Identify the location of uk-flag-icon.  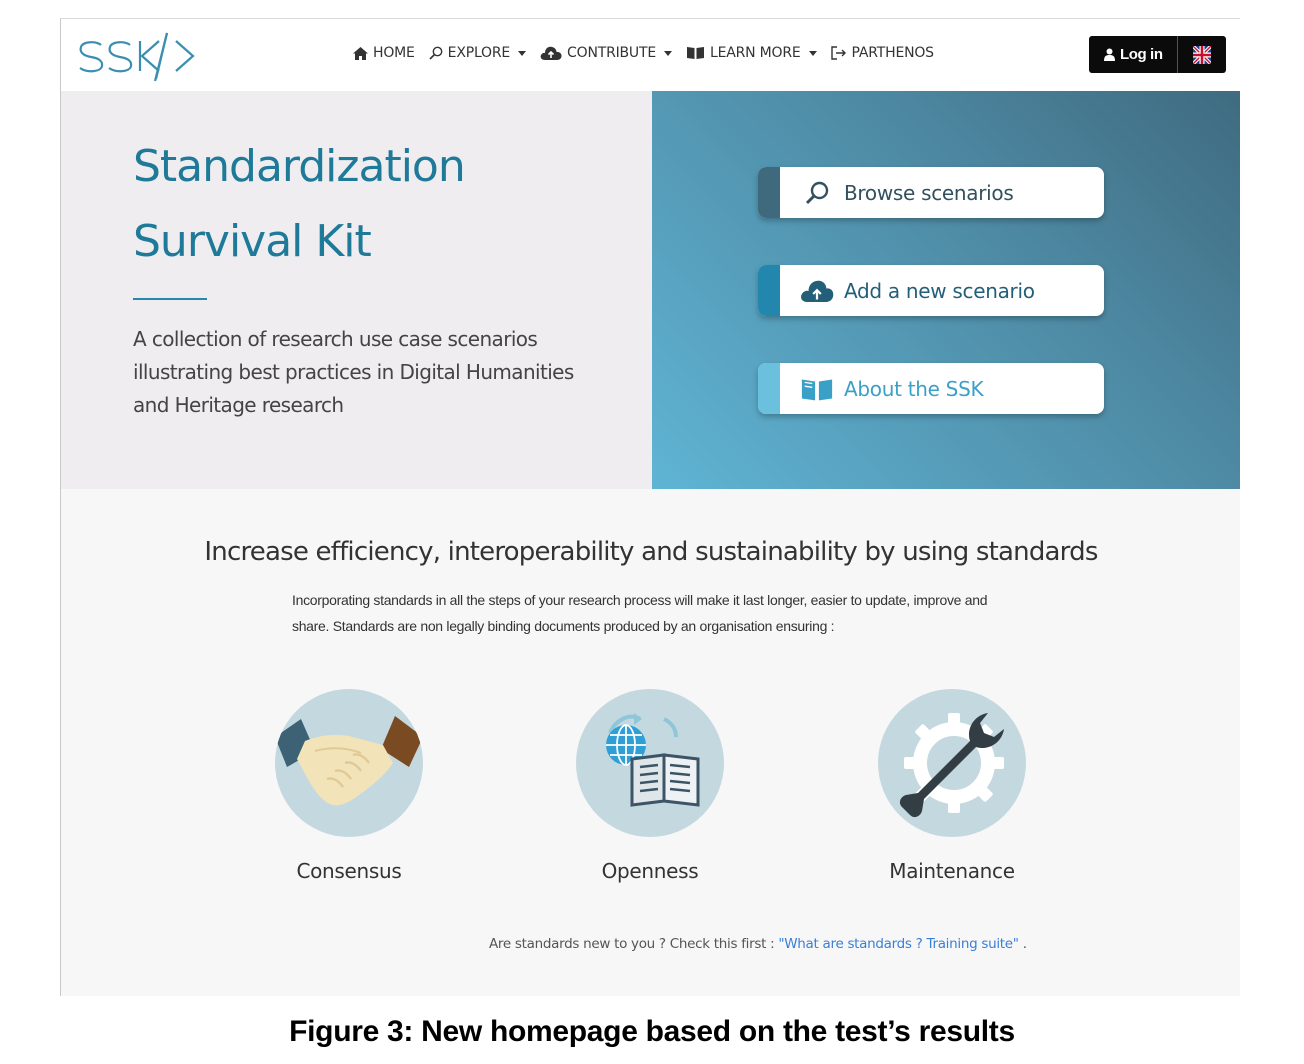
(1201, 54).